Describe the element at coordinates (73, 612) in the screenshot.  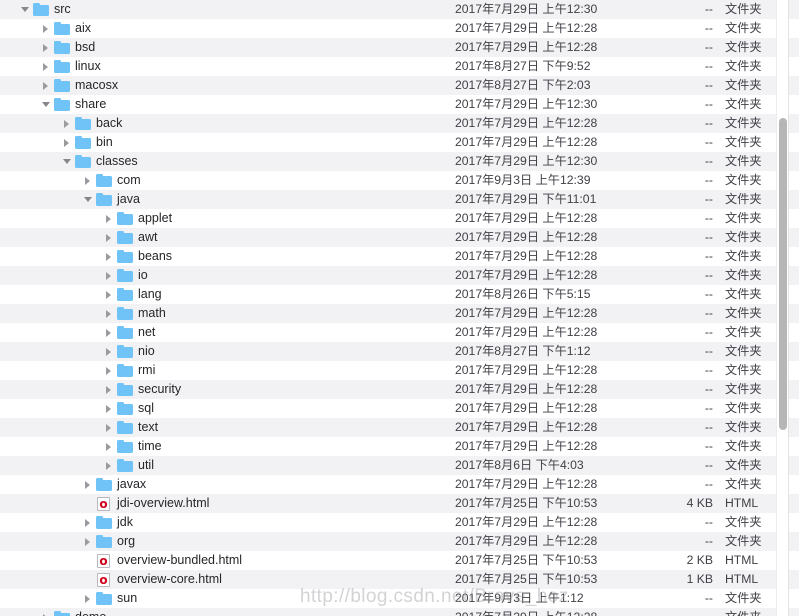
I see `file-name-cell: demo` at that location.